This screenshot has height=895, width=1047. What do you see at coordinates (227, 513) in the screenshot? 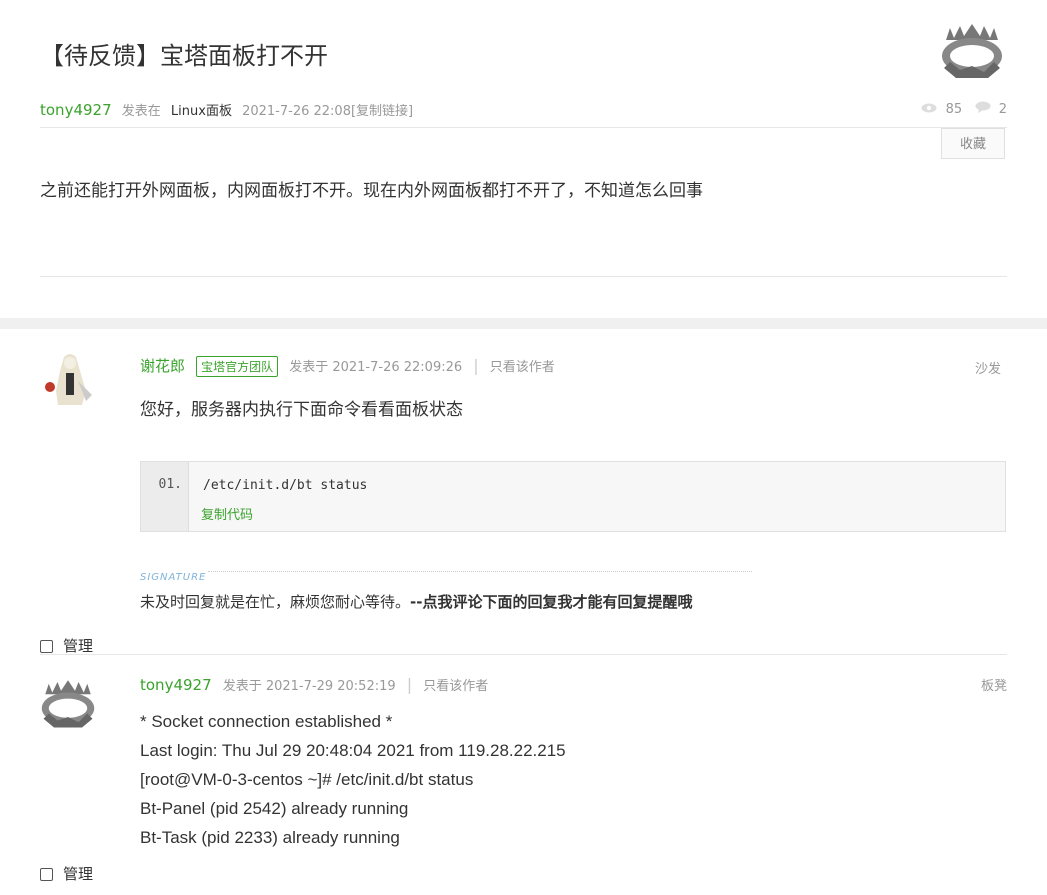
I see `copy-code-button: 复制代码` at bounding box center [227, 513].